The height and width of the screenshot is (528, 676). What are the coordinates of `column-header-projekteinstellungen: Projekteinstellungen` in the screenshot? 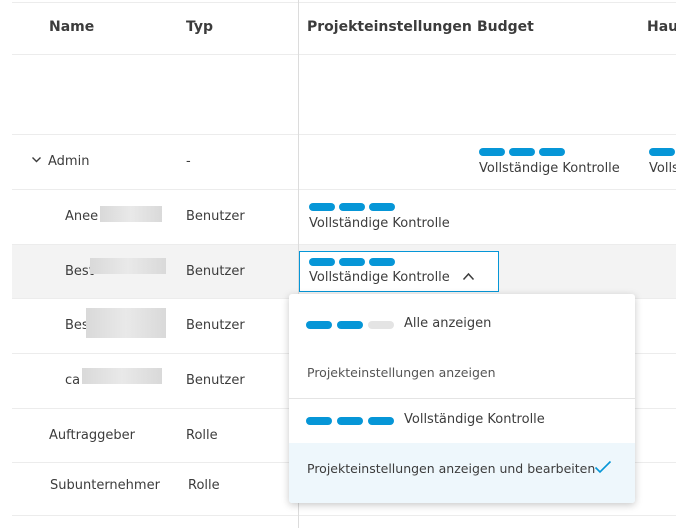 It's located at (389, 27).